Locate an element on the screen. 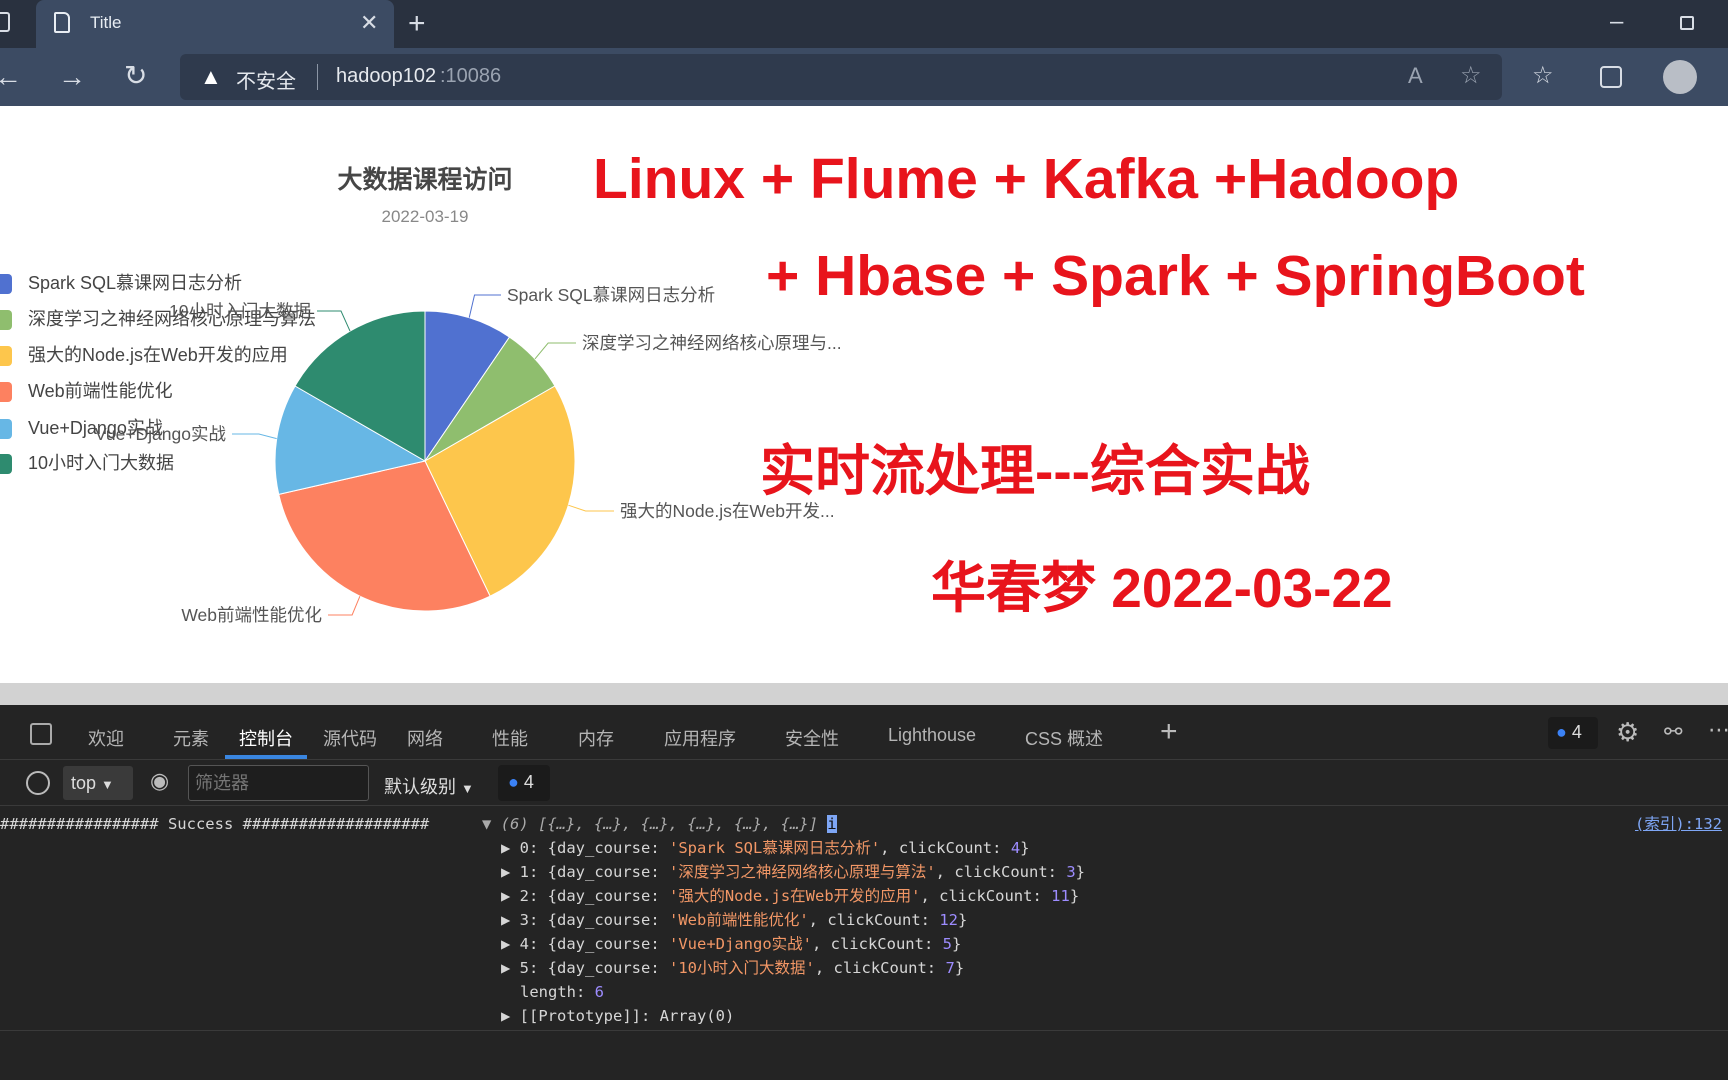 This screenshot has height=1080, width=1728. devtools-resize-handle is located at coordinates (864, 694).